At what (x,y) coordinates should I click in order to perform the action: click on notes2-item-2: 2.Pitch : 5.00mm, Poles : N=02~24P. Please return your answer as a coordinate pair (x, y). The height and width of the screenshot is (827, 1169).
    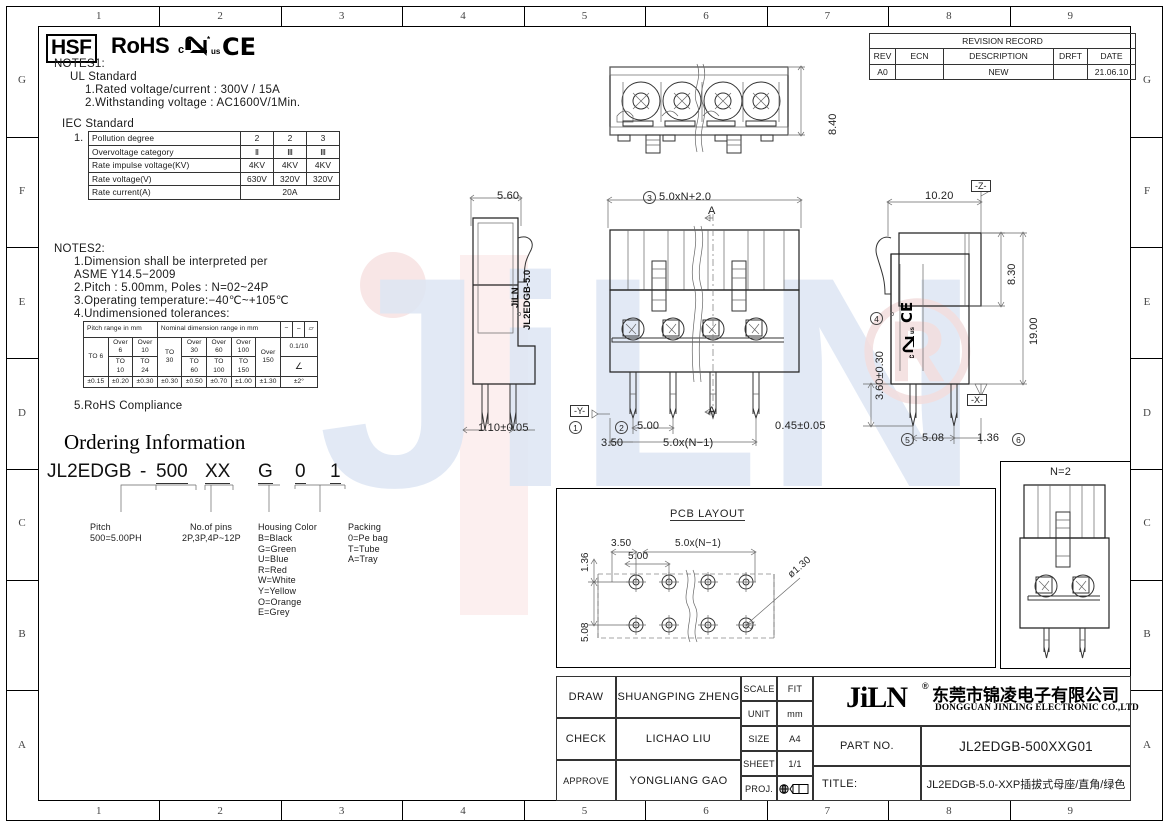
    Looking at the image, I should click on (171, 288).